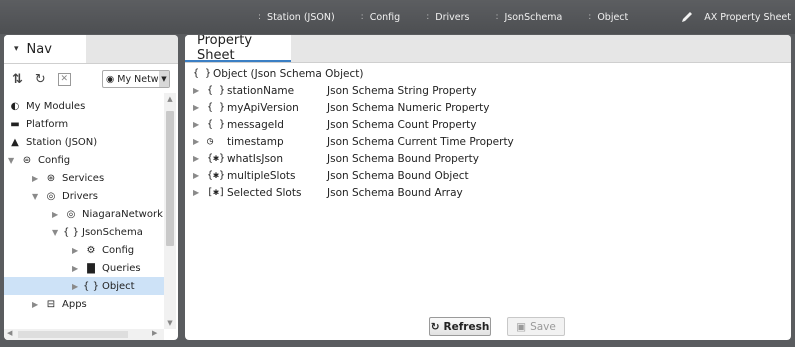  What do you see at coordinates (402, 124) in the screenshot?
I see `property-type: Json Schema Count Property` at bounding box center [402, 124].